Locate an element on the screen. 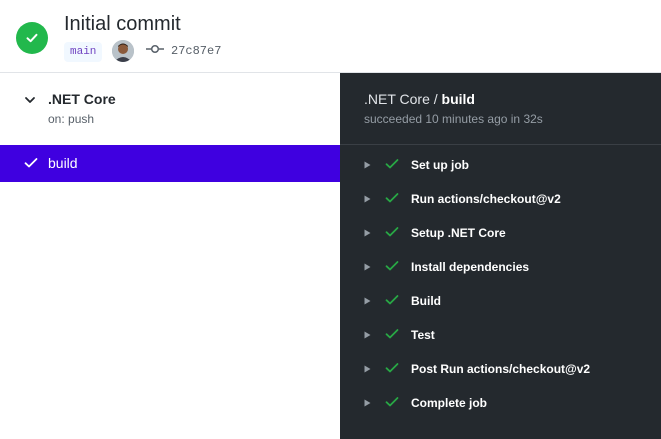  step-row: Run actions/checkout@v2 is located at coordinates (500, 199).